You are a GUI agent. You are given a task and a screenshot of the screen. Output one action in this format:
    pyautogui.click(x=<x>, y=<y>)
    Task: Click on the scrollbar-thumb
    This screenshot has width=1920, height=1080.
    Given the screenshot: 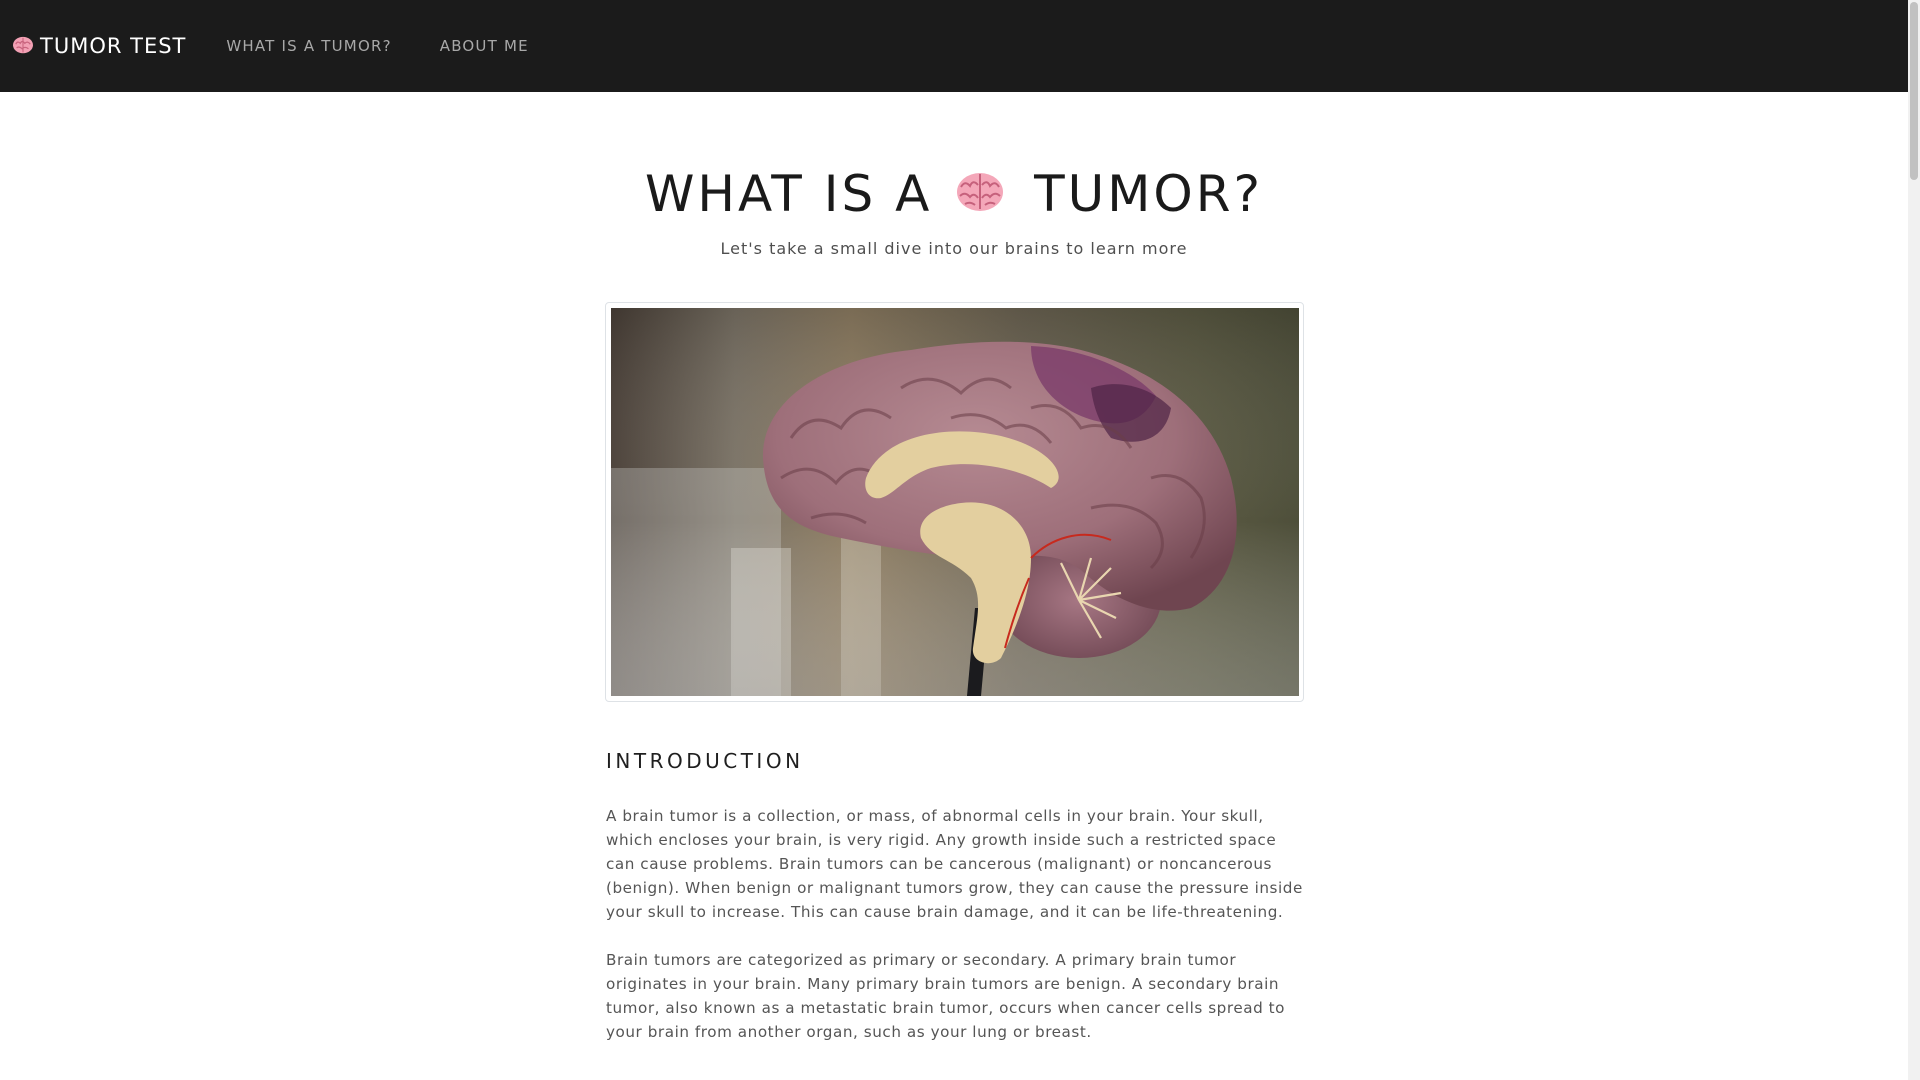 What is the action you would take?
    pyautogui.click(x=1914, y=91)
    